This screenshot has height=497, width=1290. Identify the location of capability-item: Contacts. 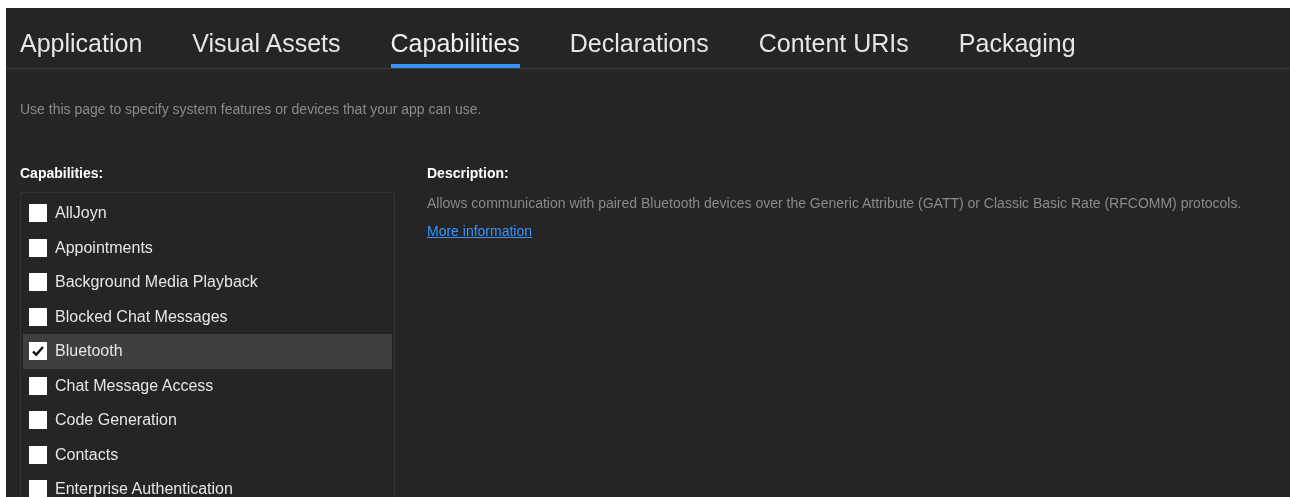
(207, 454).